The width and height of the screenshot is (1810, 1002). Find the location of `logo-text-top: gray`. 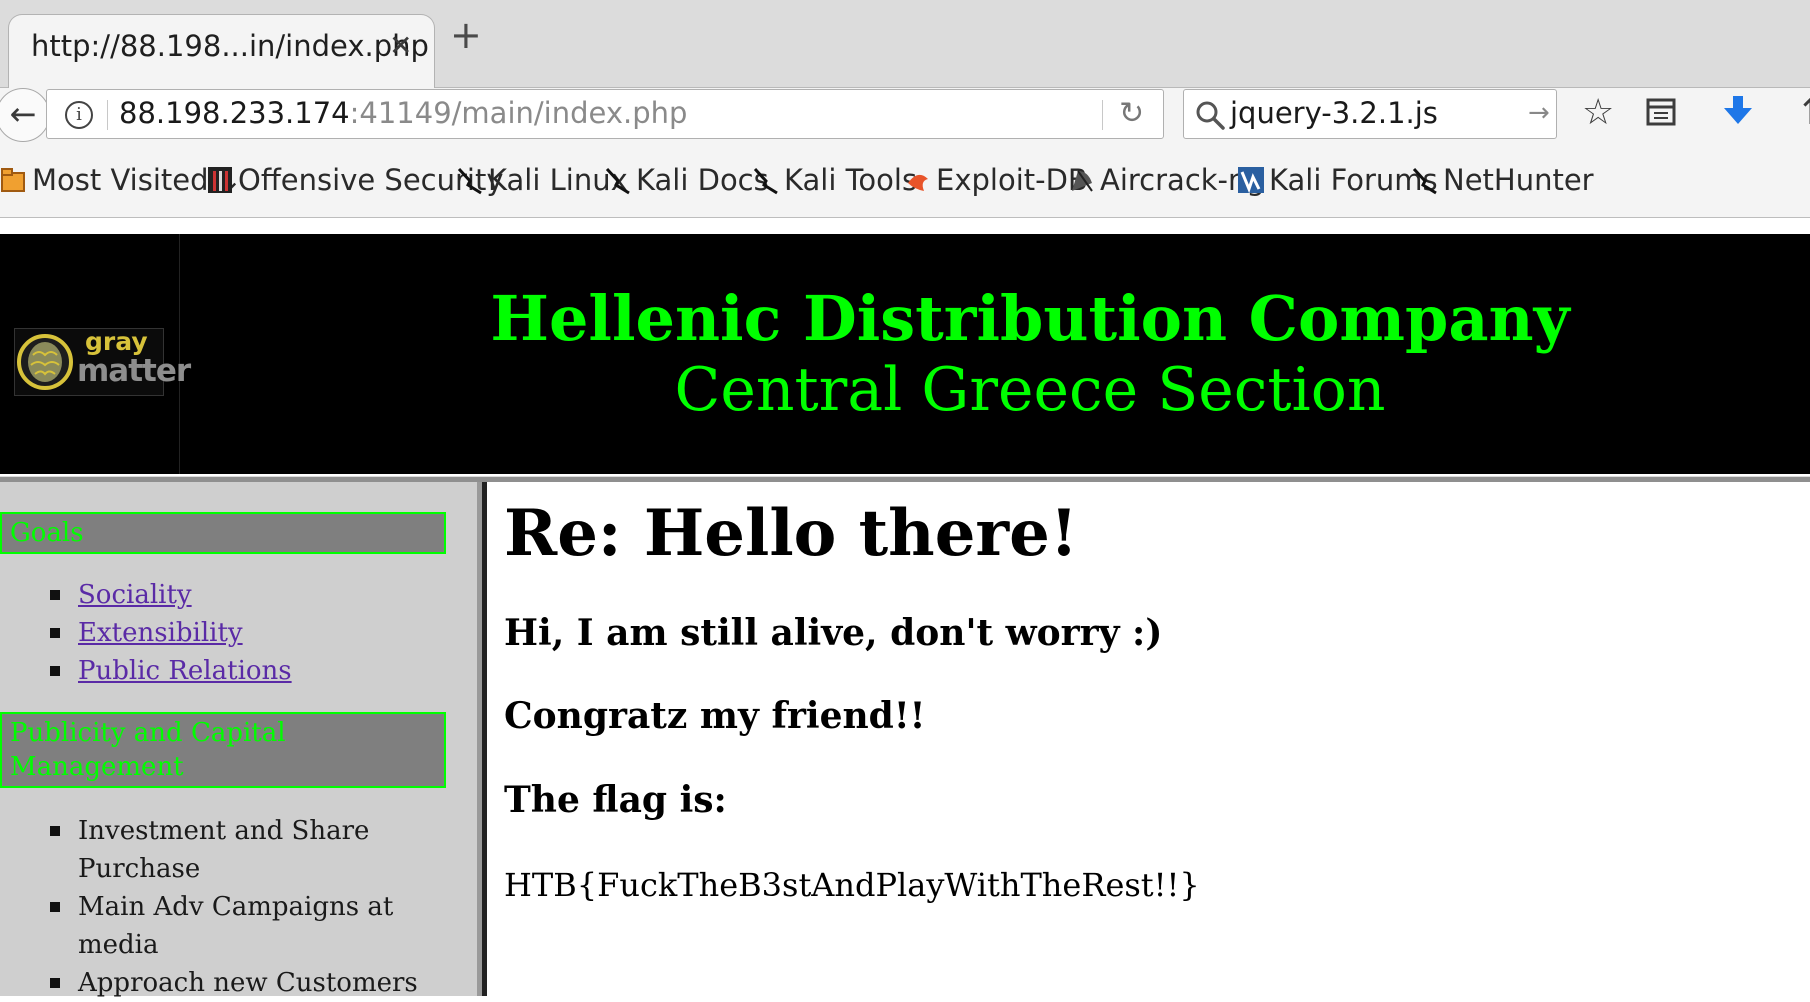

logo-text-top: gray is located at coordinates (116, 341).